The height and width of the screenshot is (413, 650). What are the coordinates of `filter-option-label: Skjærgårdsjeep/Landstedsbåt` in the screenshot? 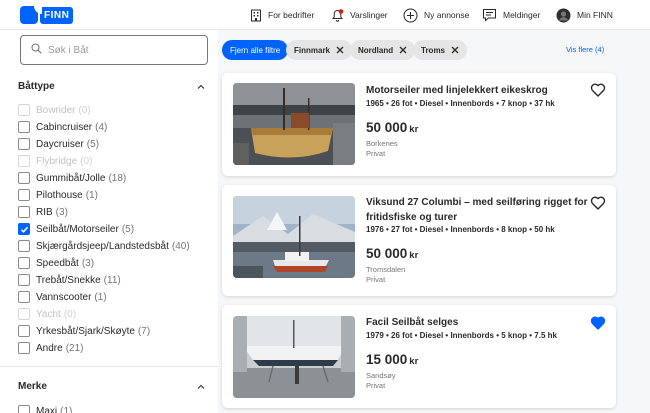 It's located at (102, 246).